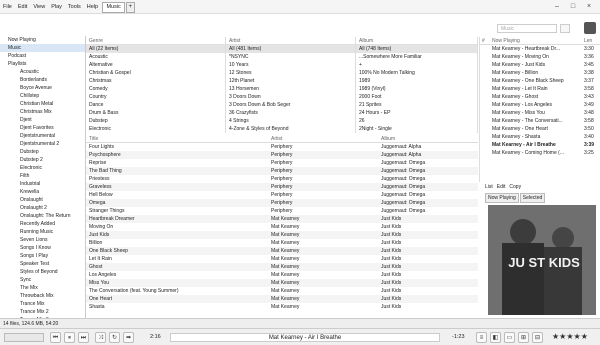  What do you see at coordinates (42, 120) in the screenshot?
I see `playlist-item: Djent` at bounding box center [42, 120].